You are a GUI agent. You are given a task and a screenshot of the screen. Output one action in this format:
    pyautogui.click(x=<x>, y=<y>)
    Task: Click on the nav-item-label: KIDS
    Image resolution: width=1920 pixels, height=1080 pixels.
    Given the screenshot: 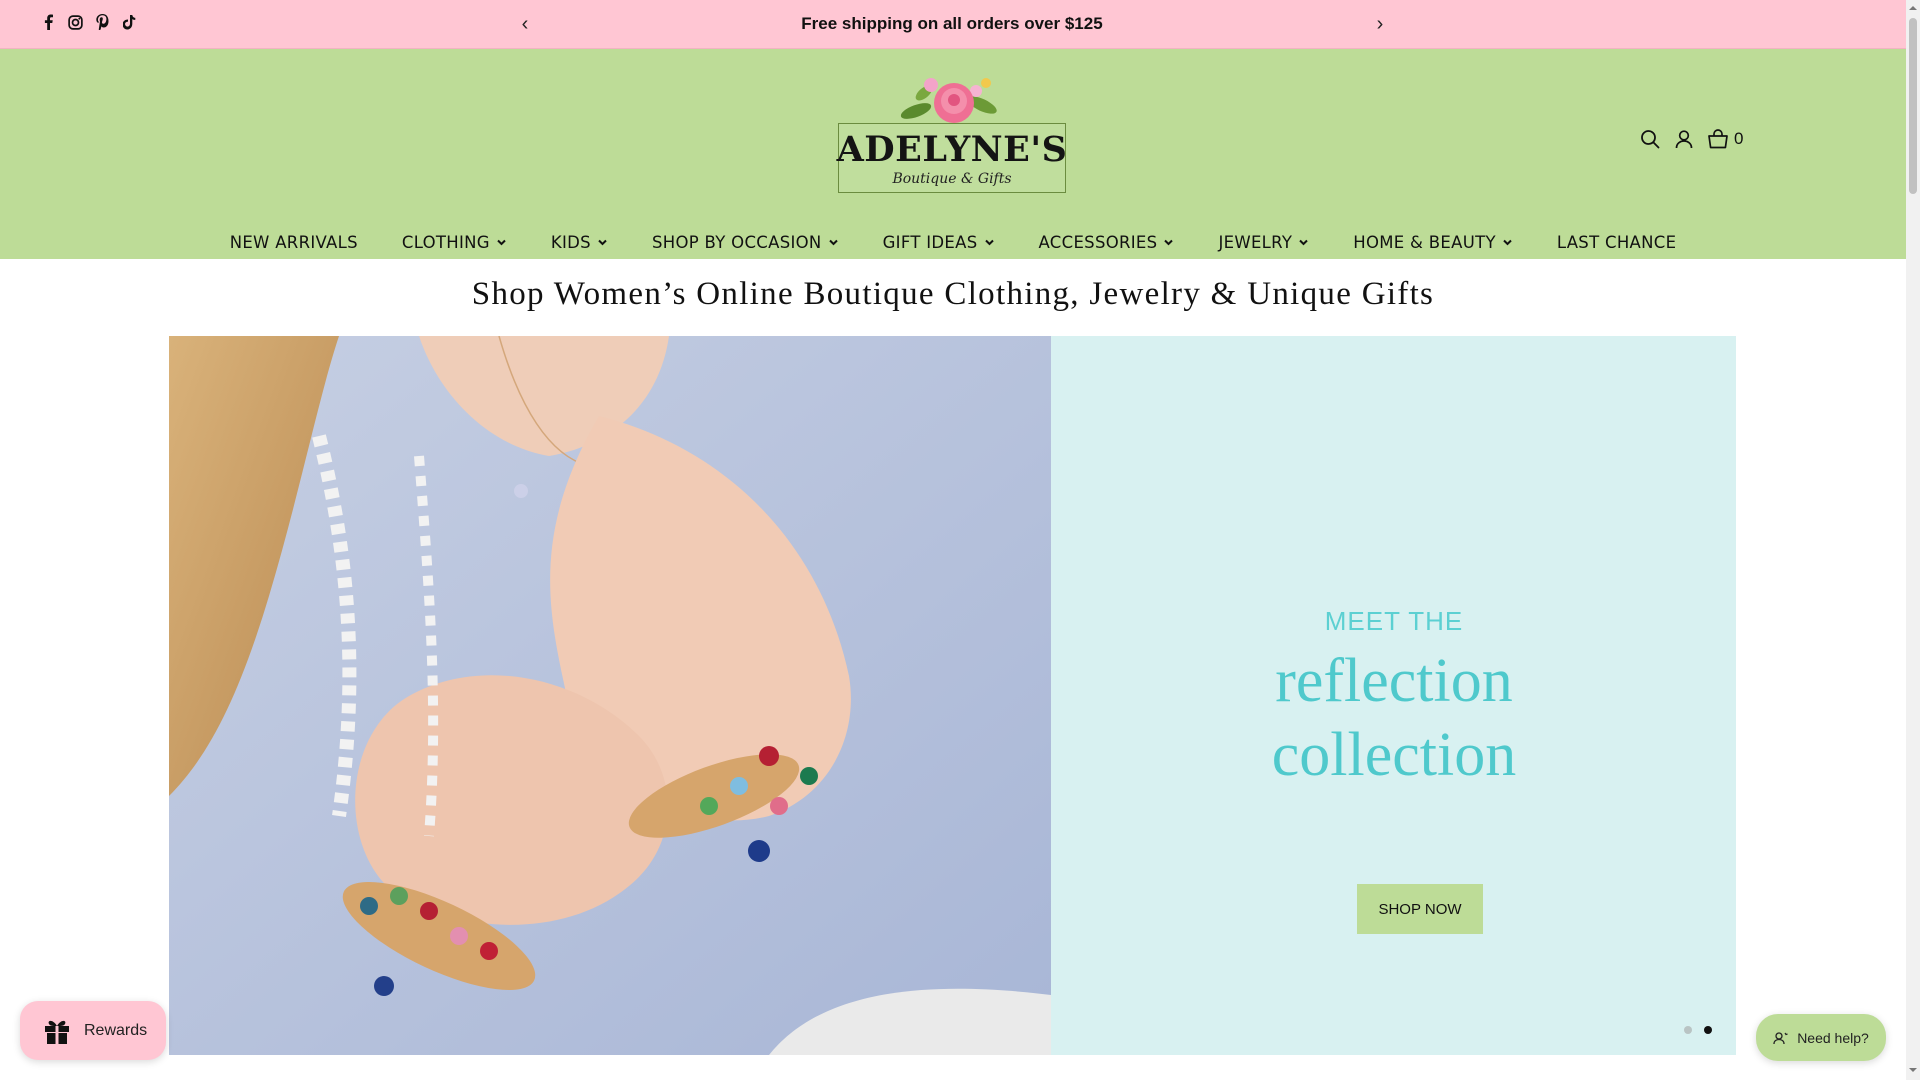 What is the action you would take?
    pyautogui.click(x=570, y=242)
    